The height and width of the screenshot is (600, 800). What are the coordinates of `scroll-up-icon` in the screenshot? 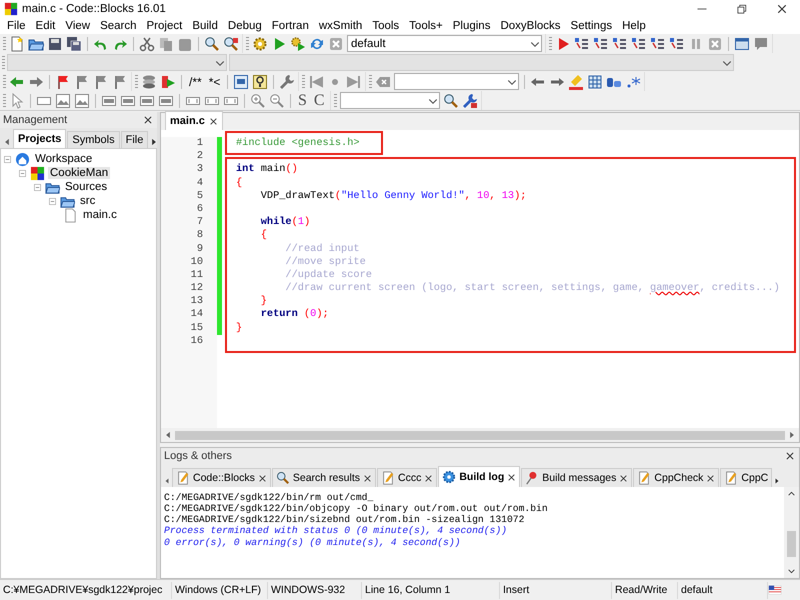 It's located at (791, 493).